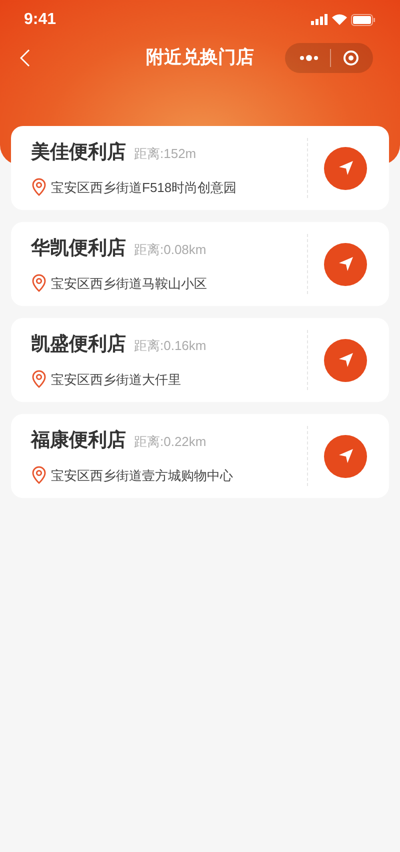 The width and height of the screenshot is (400, 852). I want to click on store-name: 华凯便利店, so click(78, 248).